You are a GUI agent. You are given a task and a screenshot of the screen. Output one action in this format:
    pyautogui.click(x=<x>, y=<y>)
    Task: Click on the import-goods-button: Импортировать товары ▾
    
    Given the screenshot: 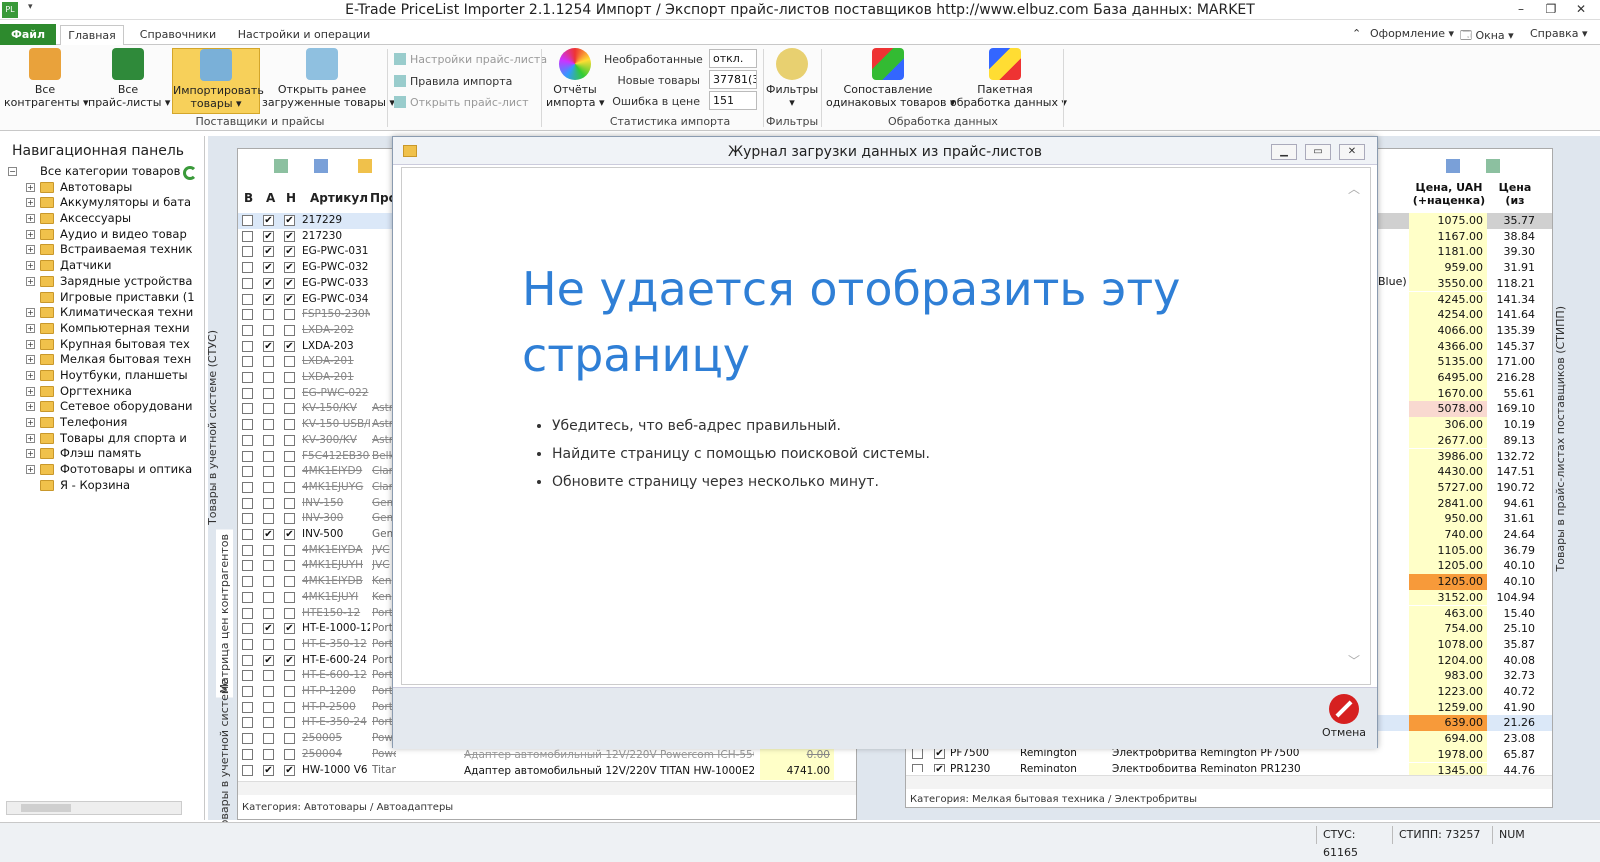 What is the action you would take?
    pyautogui.click(x=218, y=81)
    